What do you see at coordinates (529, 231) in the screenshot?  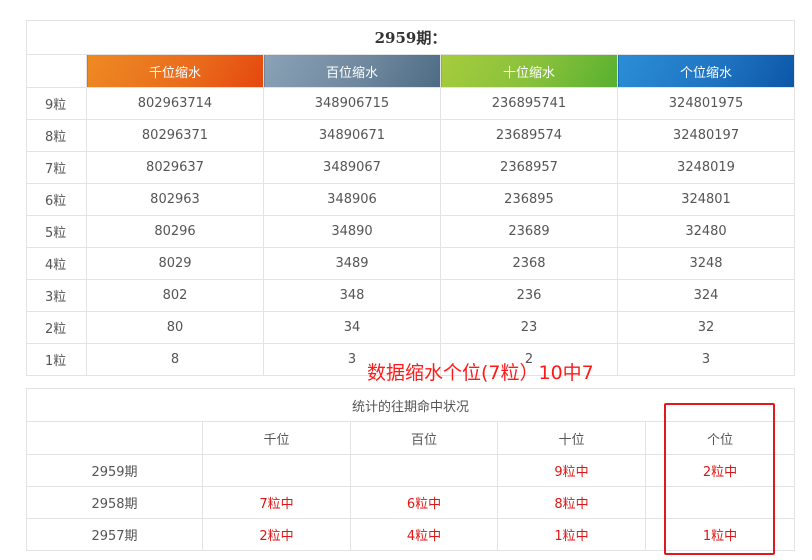 I see `cell-tens: 23689` at bounding box center [529, 231].